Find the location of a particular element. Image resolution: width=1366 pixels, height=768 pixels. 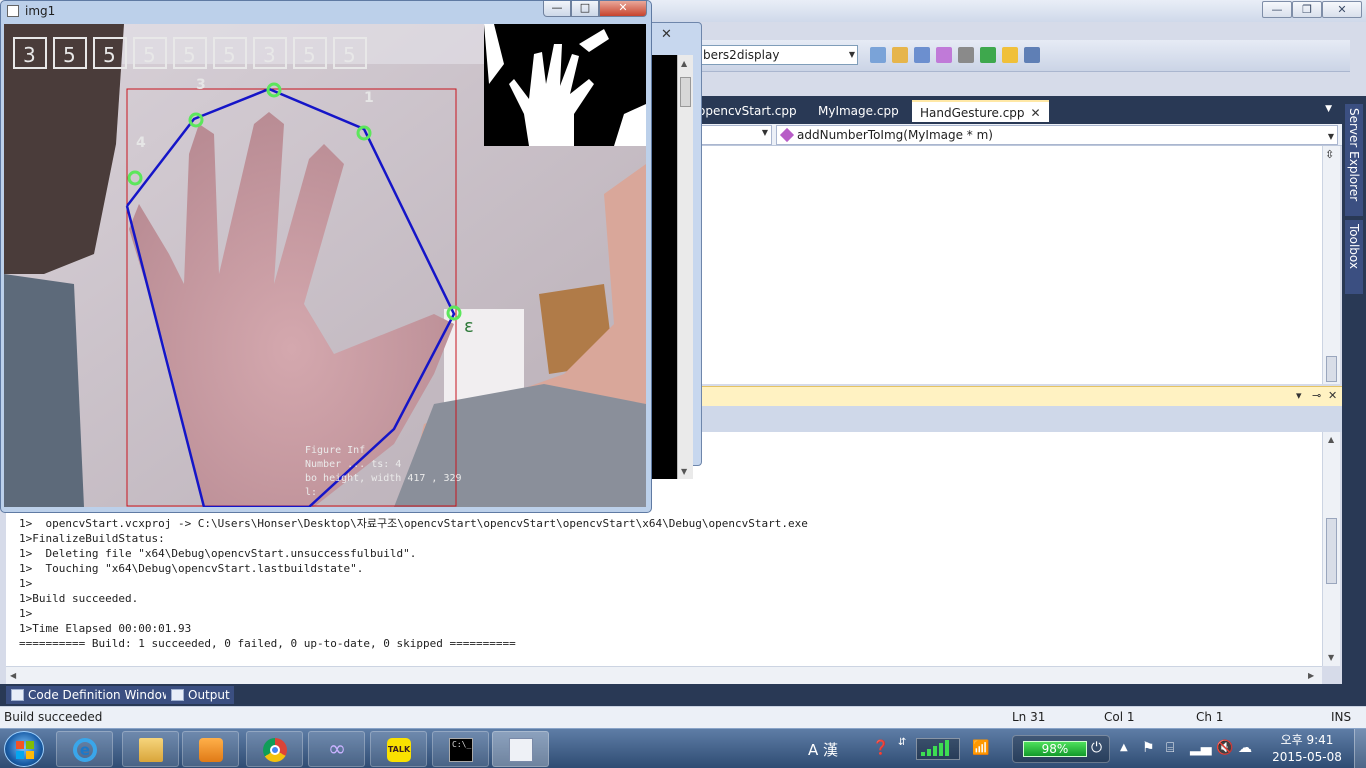

close-button: ✕ is located at coordinates (623, 9).